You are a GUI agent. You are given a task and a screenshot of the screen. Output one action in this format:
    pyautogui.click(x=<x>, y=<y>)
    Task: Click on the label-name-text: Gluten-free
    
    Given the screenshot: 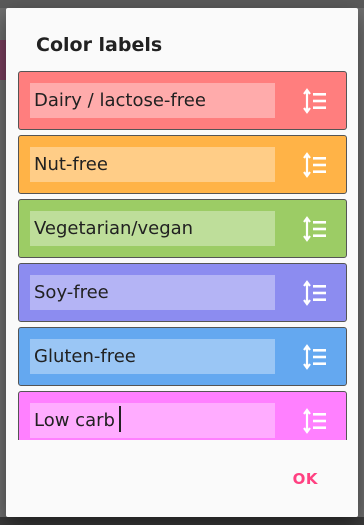 What is the action you would take?
    pyautogui.click(x=85, y=356)
    